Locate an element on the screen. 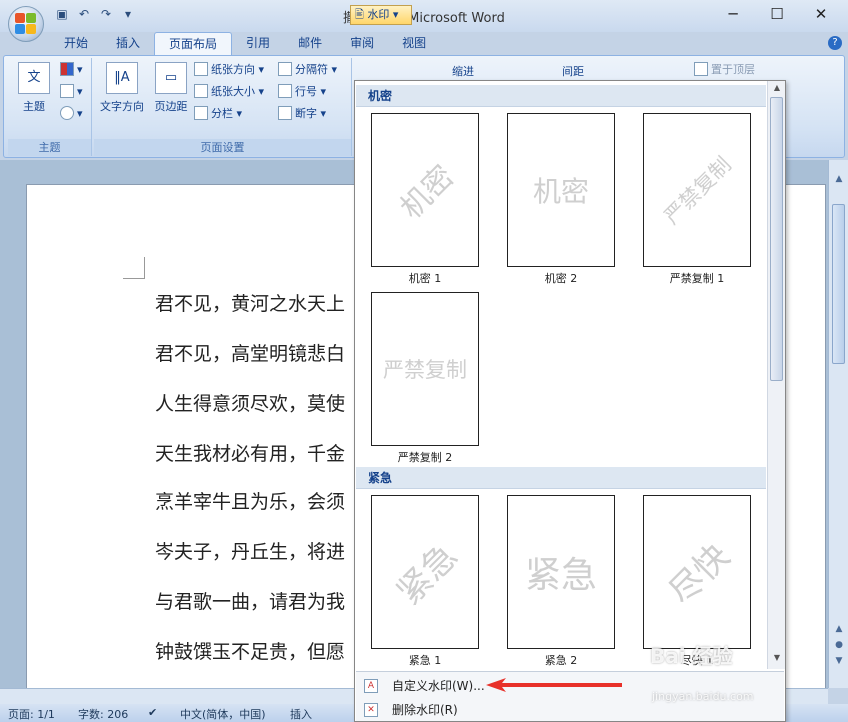  remove-watermark-icon: ✕ is located at coordinates (371, 710).